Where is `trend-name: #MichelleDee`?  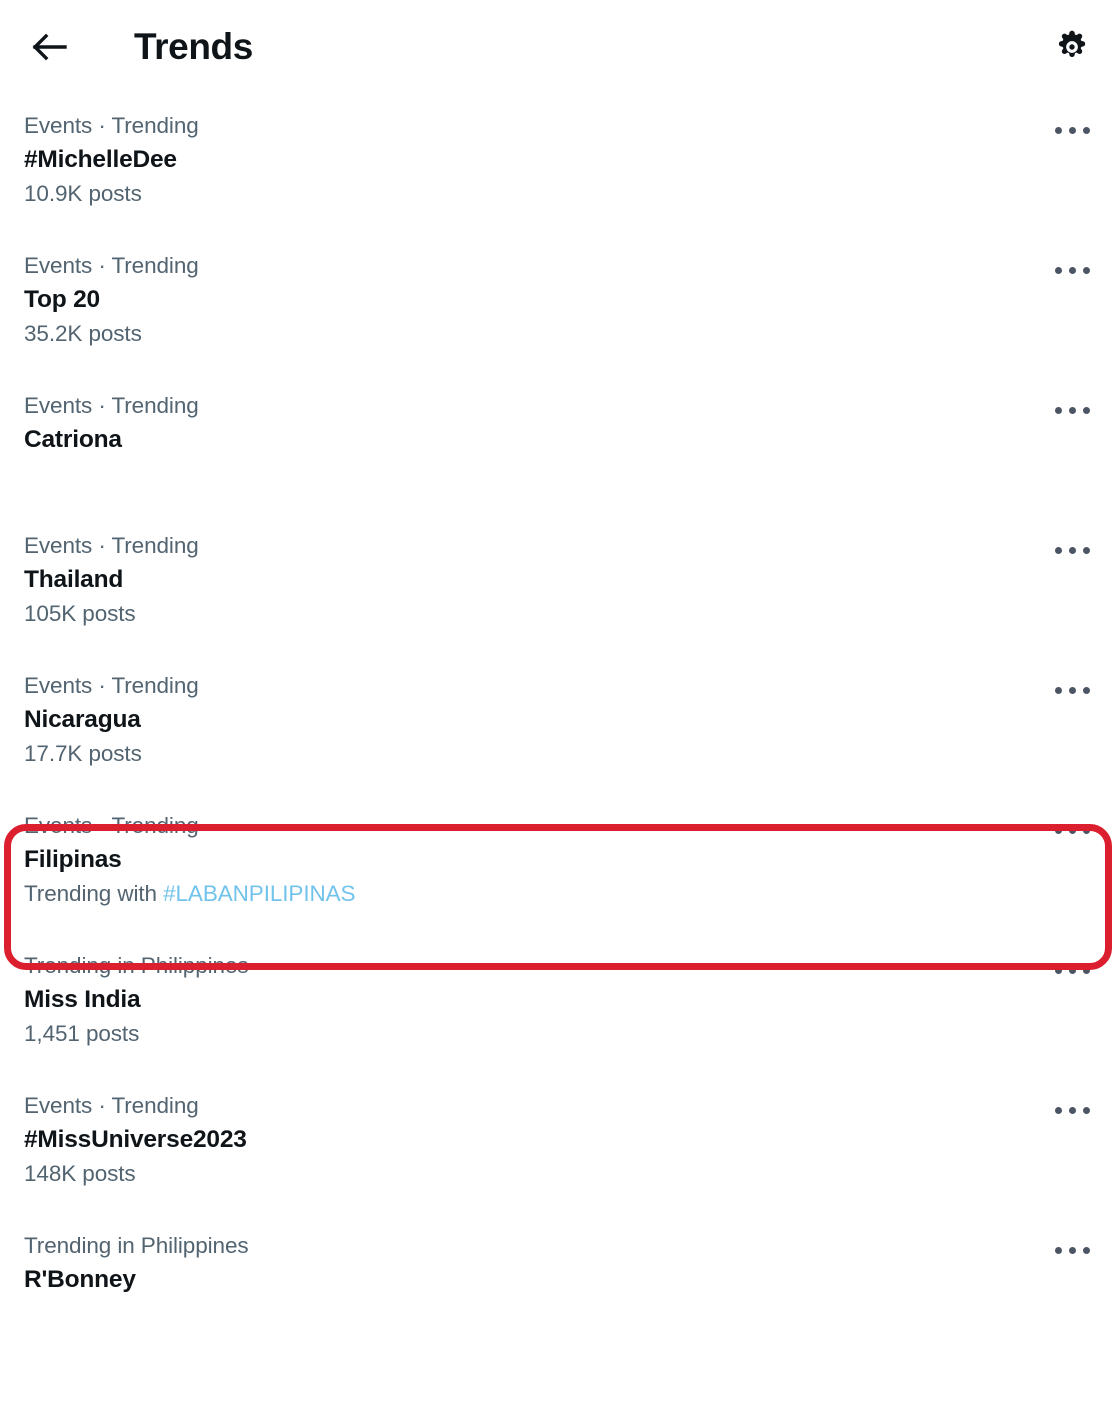
trend-name: #MichelleDee is located at coordinates (100, 159).